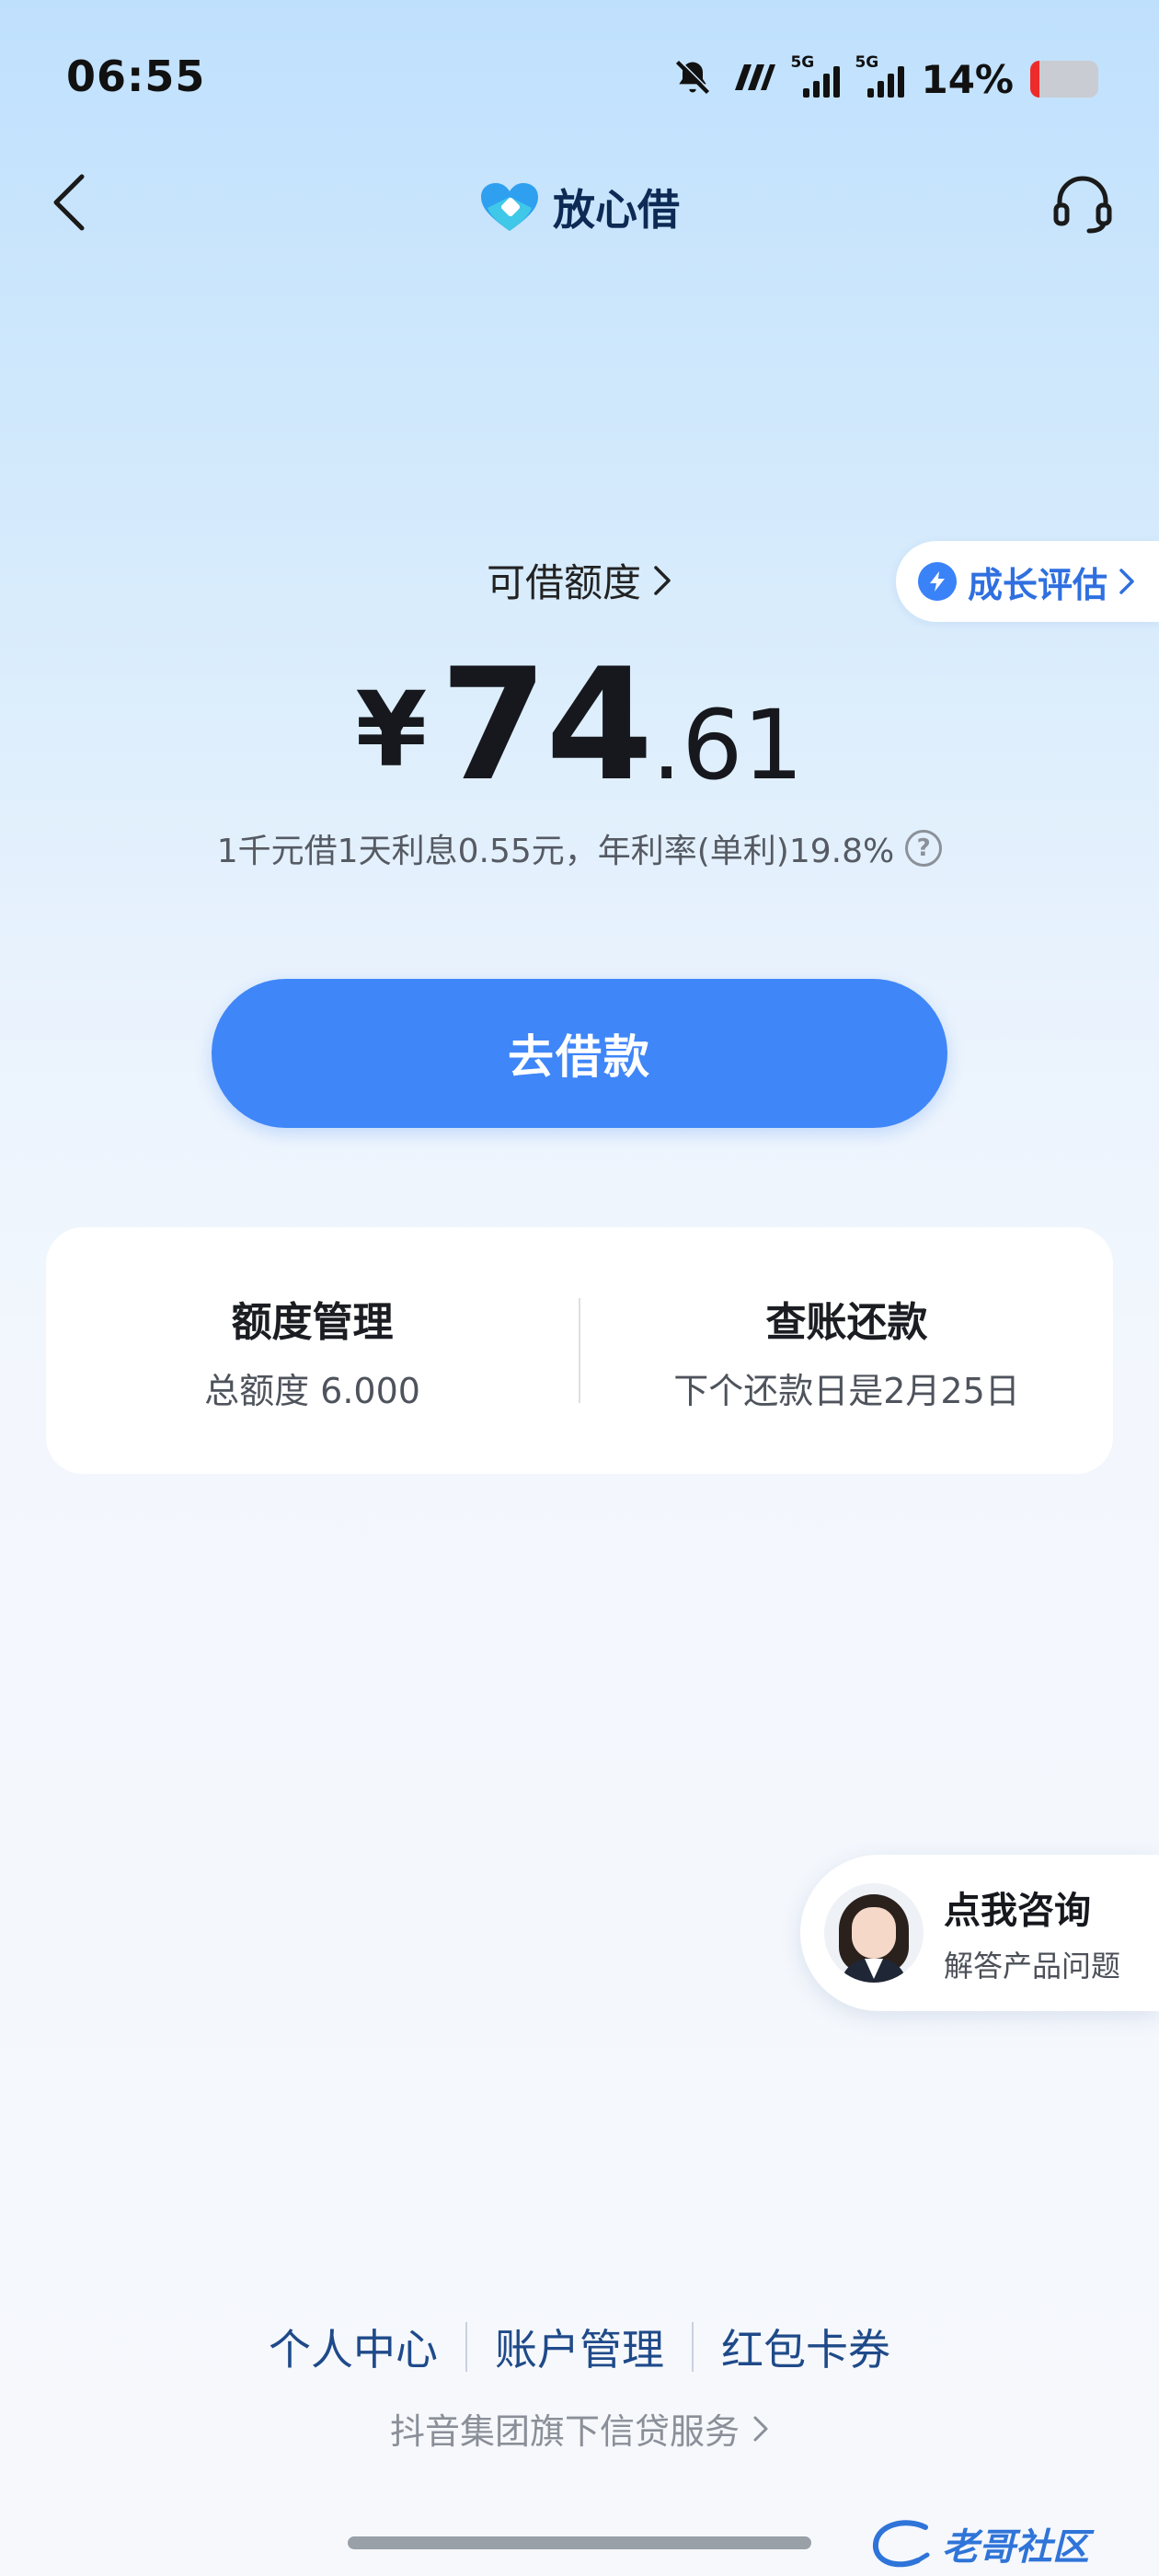  I want to click on credit-management-entry: 额度管理 总额度 6.000, so click(312, 1351).